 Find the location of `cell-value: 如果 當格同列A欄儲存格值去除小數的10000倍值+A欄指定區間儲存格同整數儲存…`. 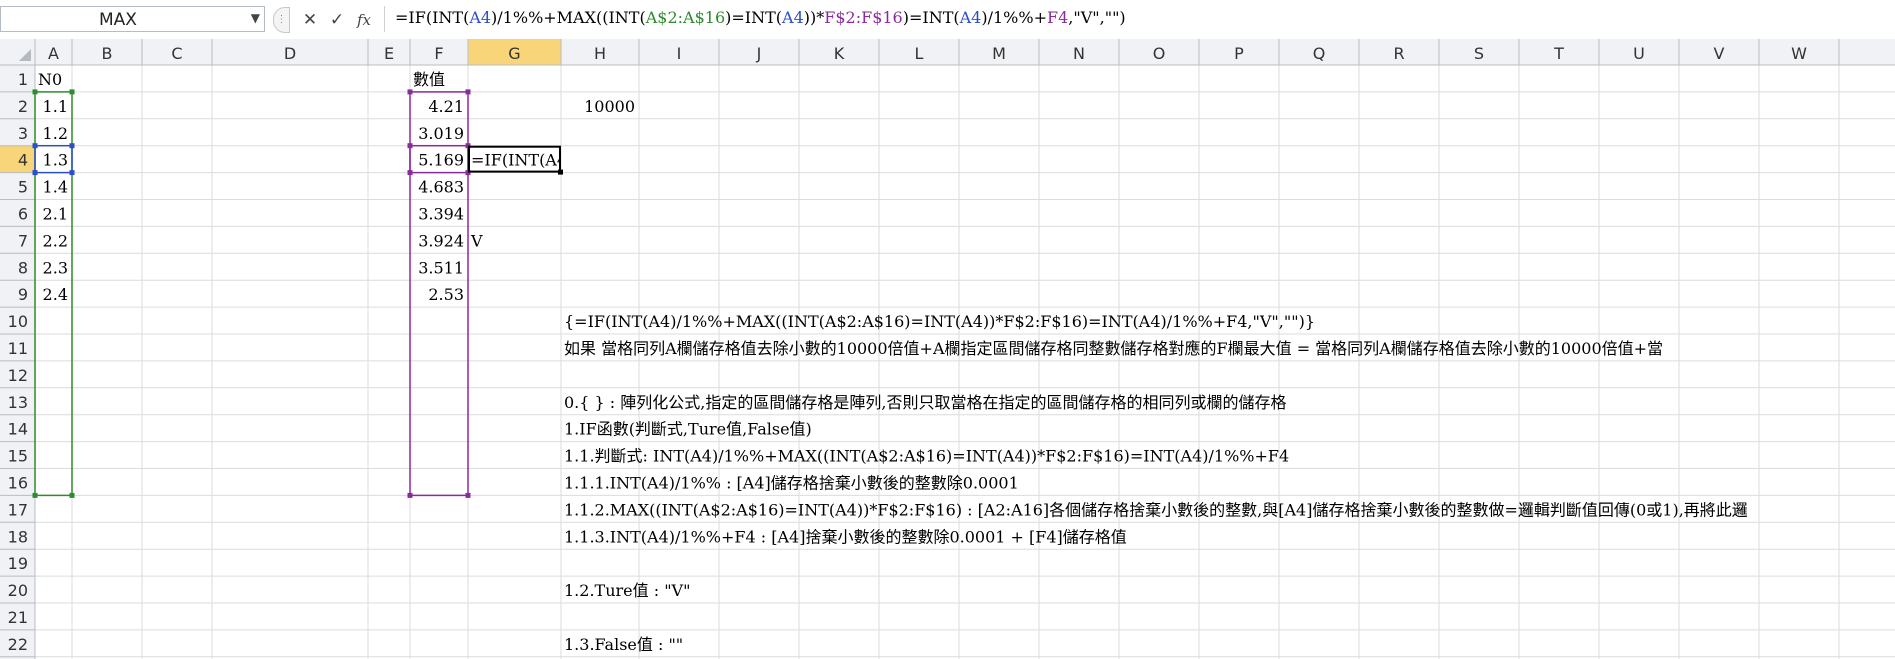

cell-value: 如果 當格同列A欄儲存格值去除小數的10000倍值+A欄指定區間儲存格同整數儲存… is located at coordinates (1113, 348).